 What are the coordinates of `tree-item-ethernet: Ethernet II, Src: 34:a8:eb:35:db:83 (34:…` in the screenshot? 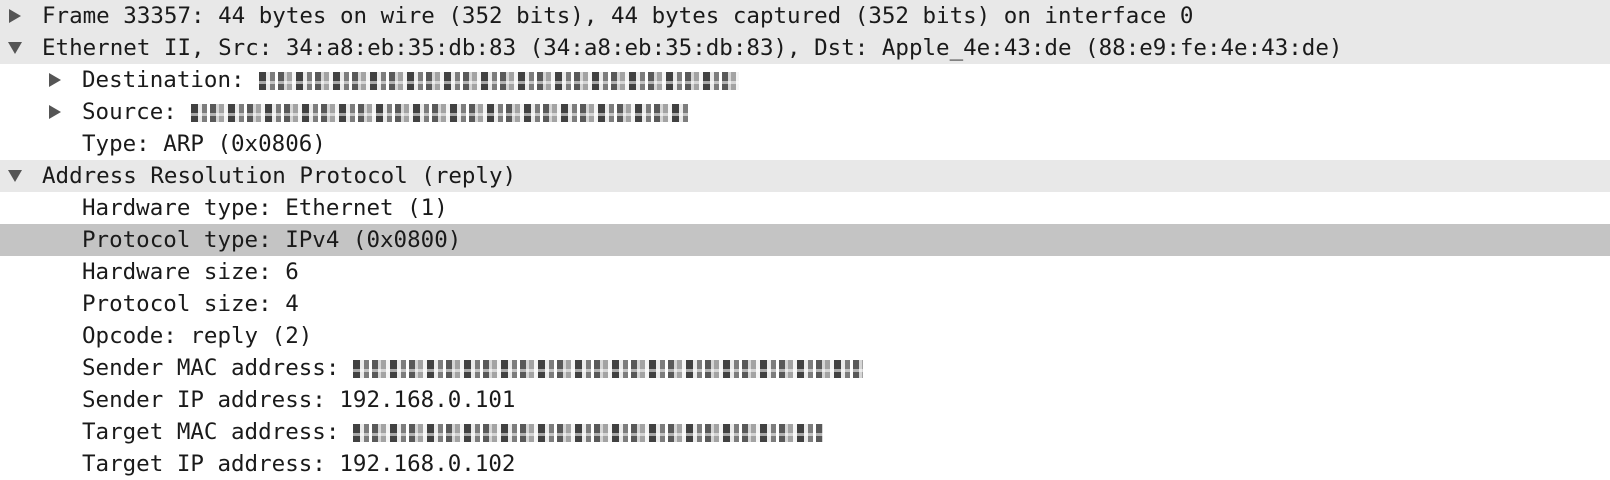 It's located at (805, 48).